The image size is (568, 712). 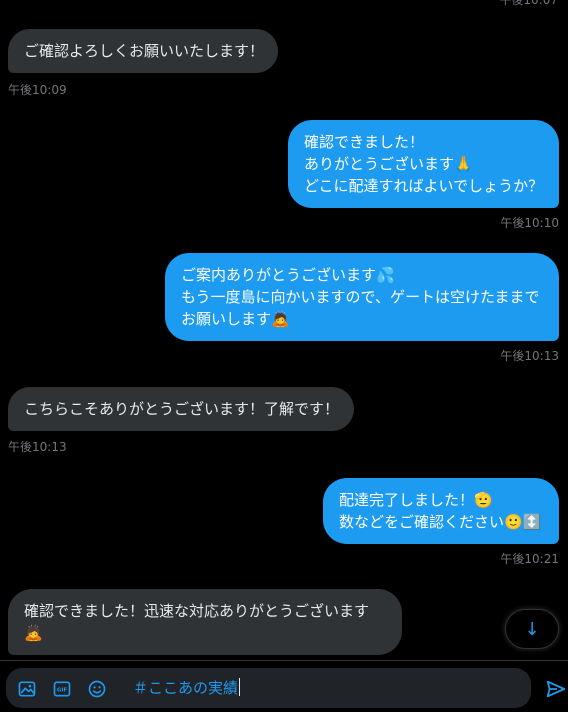 What do you see at coordinates (529, 559) in the screenshot?
I see `message-timestamp: 午後10:21` at bounding box center [529, 559].